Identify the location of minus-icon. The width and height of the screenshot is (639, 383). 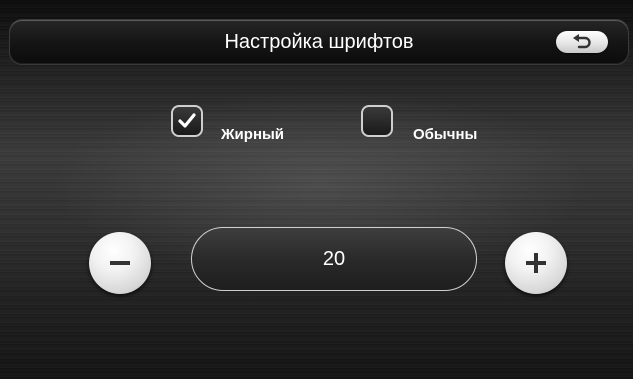
(120, 263).